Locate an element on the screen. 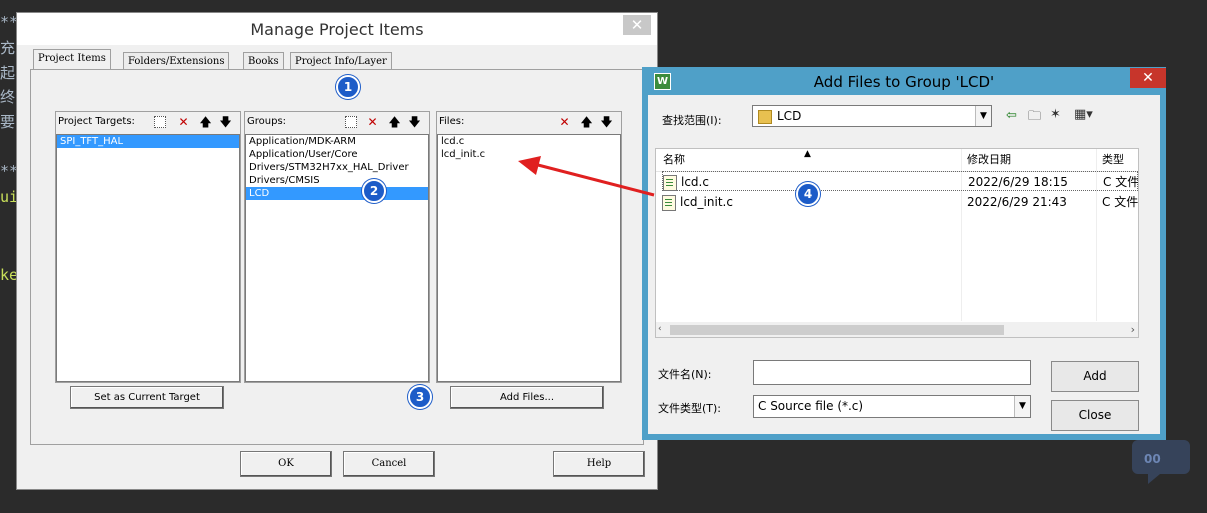  svg-text: 00 is located at coordinates (1152, 459).